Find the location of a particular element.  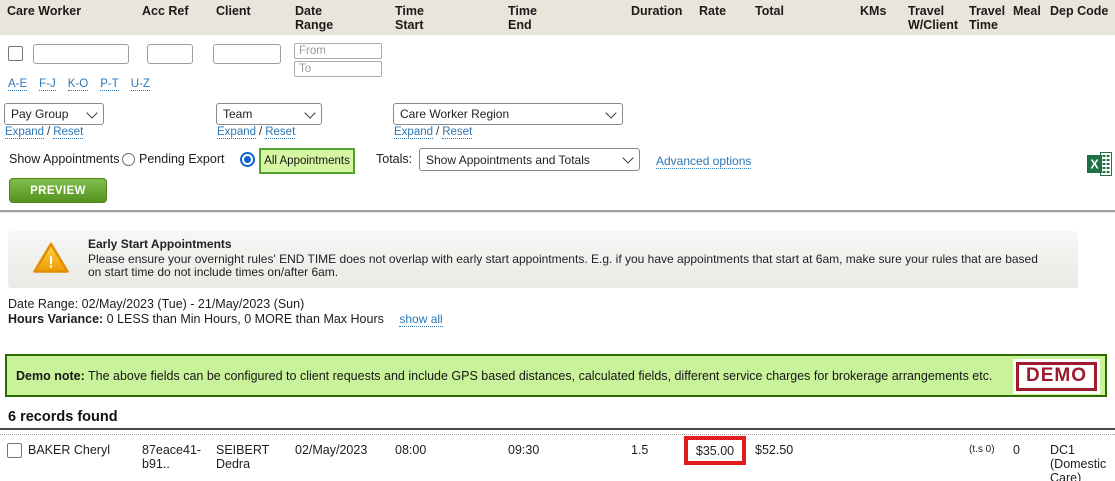

row-total-cell: $52.50 is located at coordinates (807, 462).